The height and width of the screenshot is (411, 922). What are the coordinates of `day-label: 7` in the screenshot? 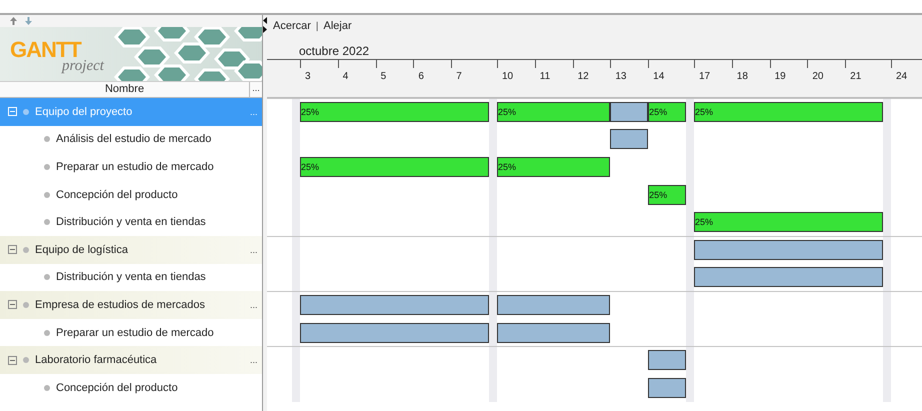 It's located at (459, 76).